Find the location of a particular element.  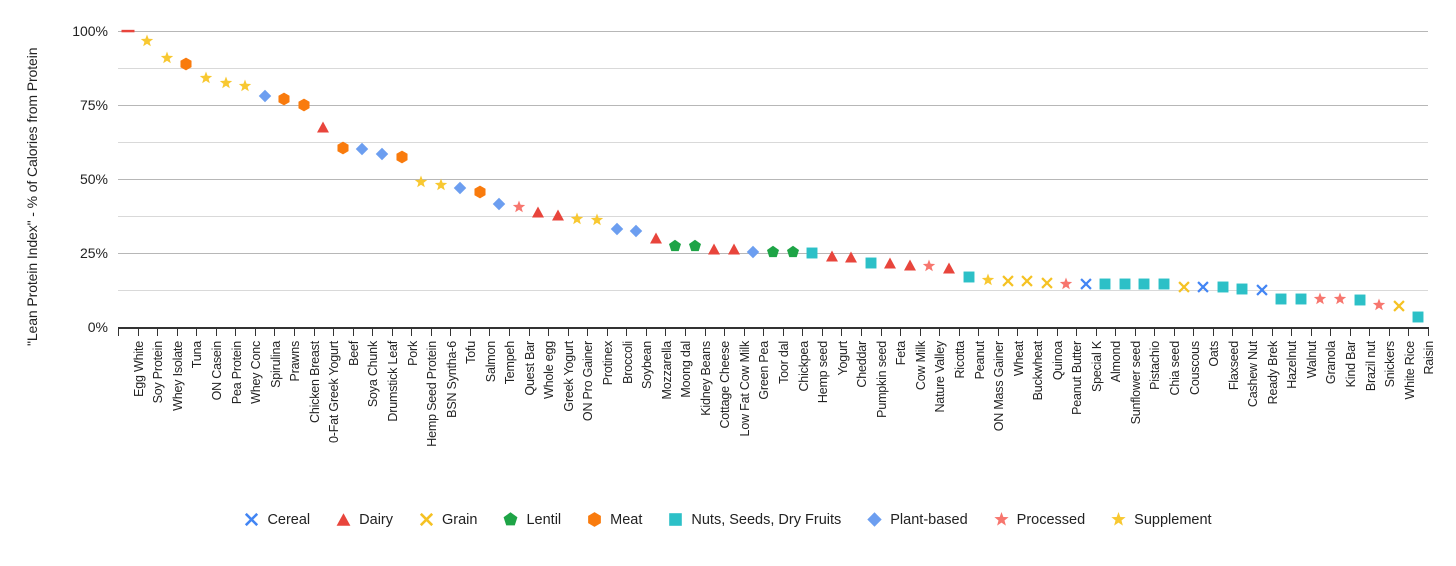

y-axis-tick-label: 50% is located at coordinates (93, 179).